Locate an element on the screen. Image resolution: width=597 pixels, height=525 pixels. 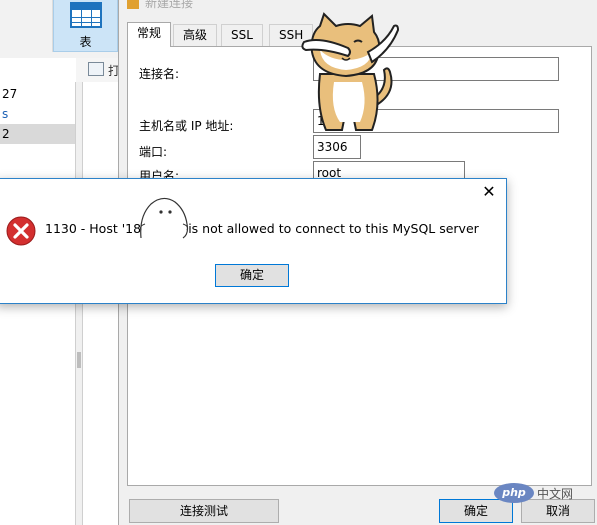
port-label: 端口: is located at coordinates (153, 152).